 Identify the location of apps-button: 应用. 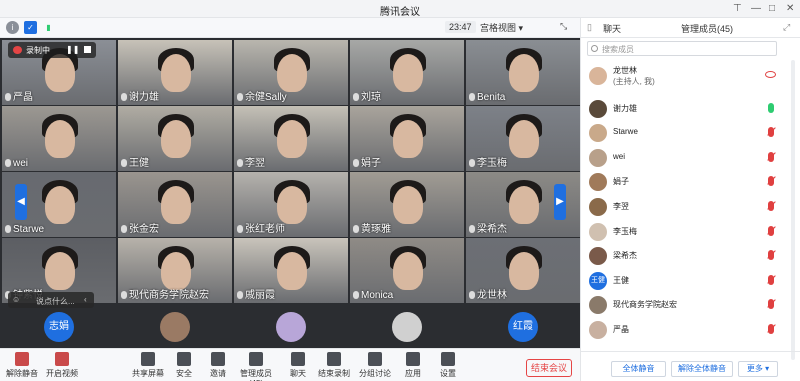
(413, 365).